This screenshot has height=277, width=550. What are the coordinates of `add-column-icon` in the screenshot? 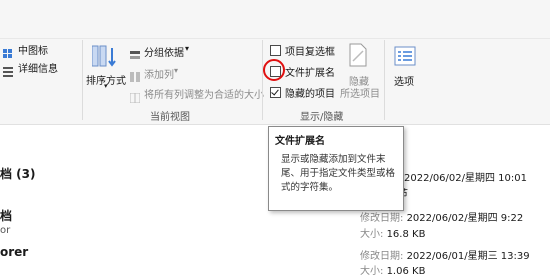 It's located at (135, 76).